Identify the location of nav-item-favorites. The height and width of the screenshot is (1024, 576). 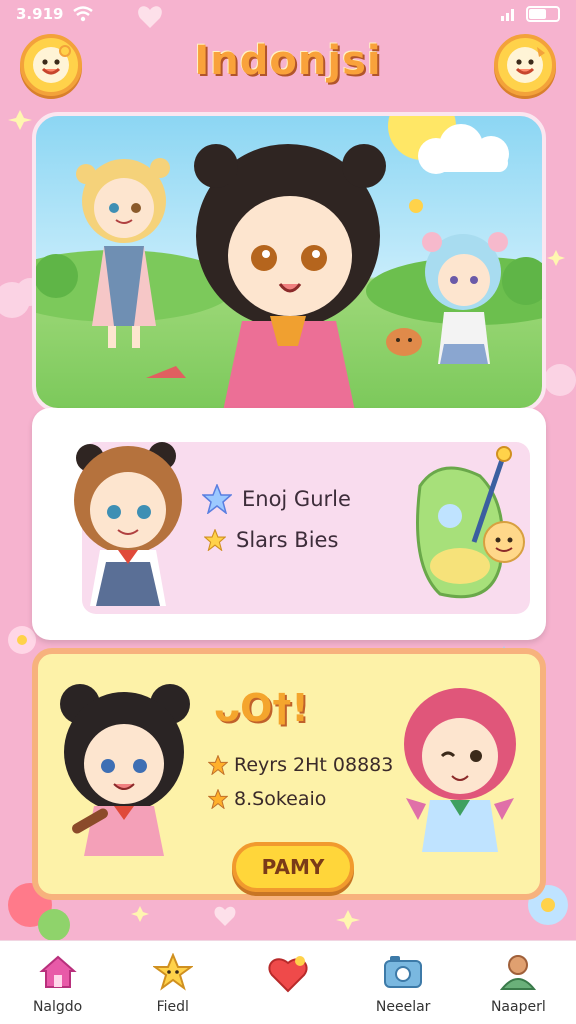
(288, 972).